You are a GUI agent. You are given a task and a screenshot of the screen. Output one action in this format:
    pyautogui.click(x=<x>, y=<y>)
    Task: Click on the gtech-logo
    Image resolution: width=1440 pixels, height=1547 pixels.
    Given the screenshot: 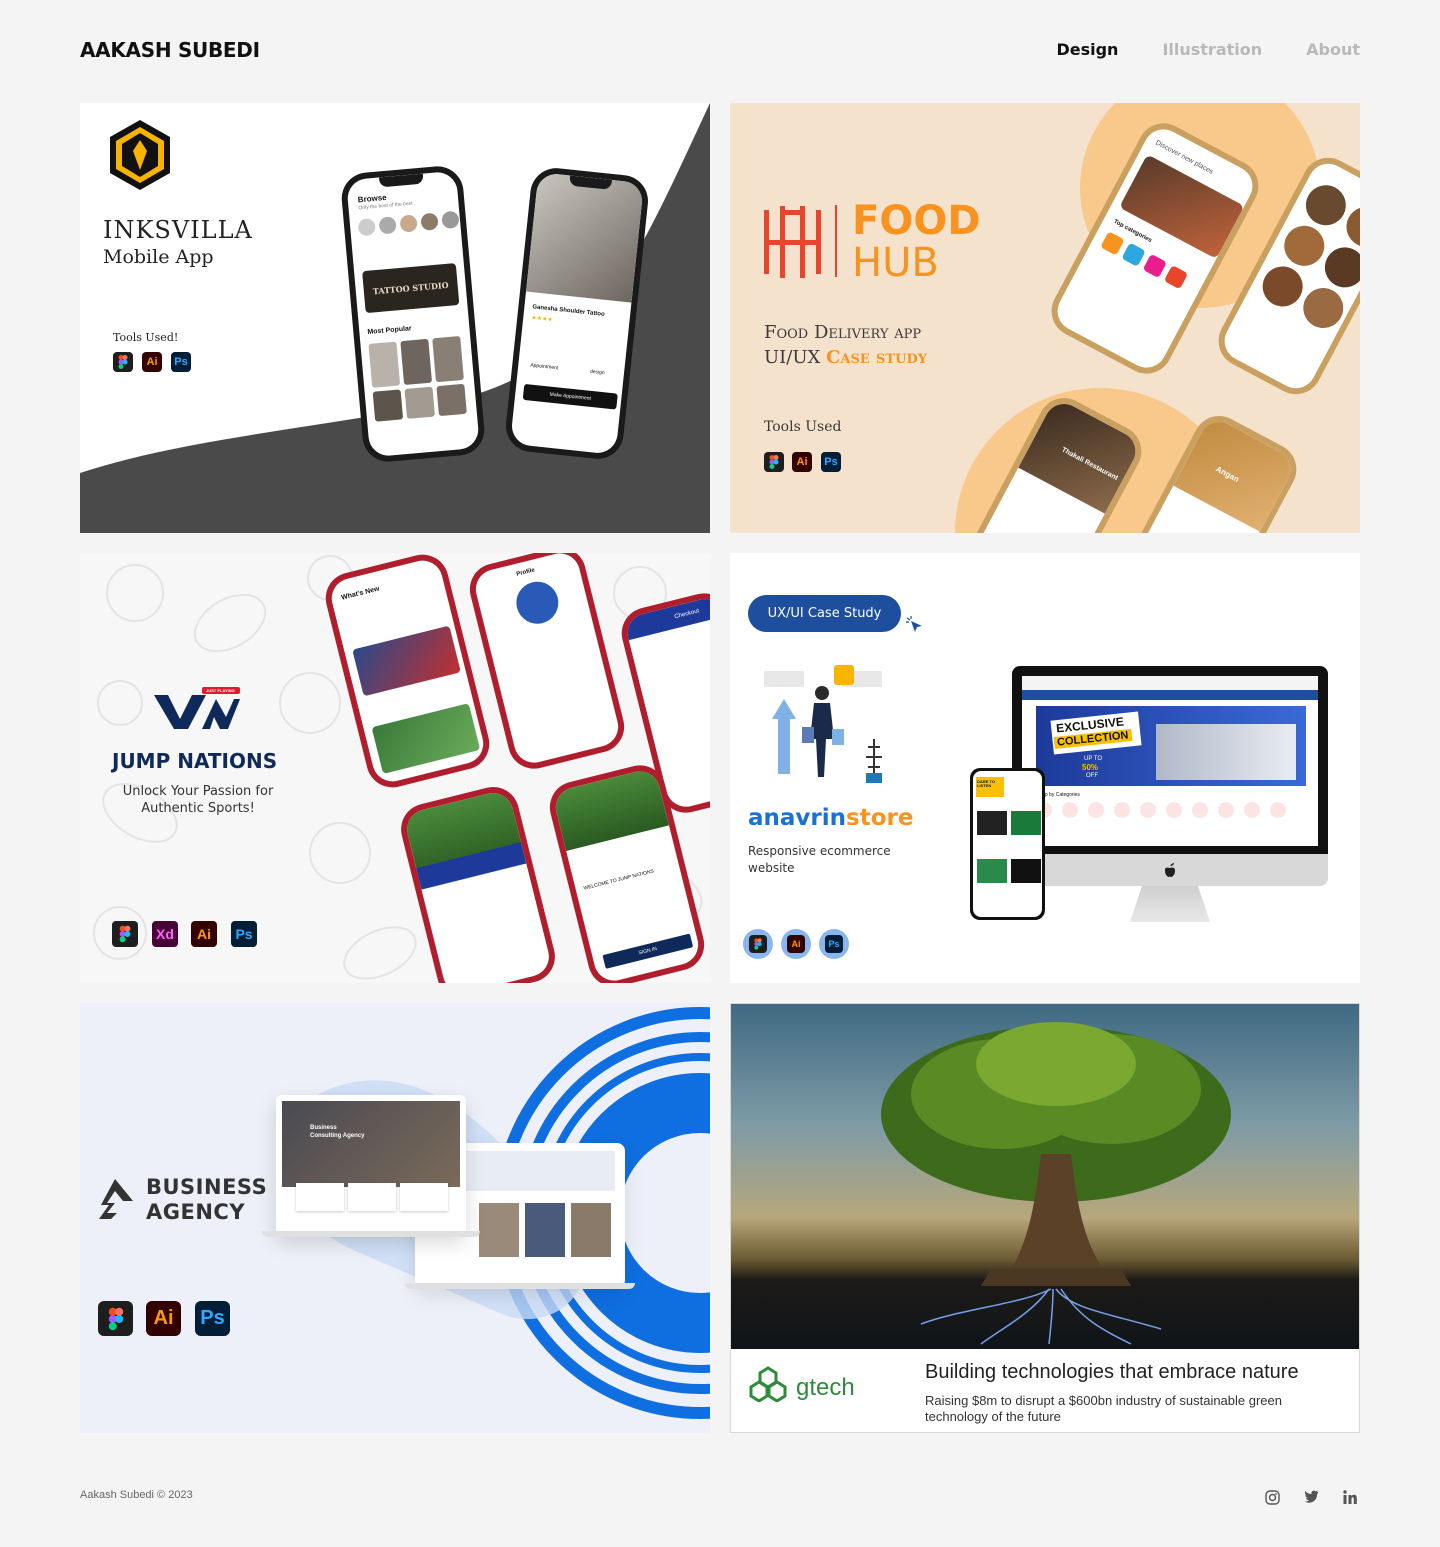 What is the action you would take?
    pyautogui.click(x=768, y=1384)
    